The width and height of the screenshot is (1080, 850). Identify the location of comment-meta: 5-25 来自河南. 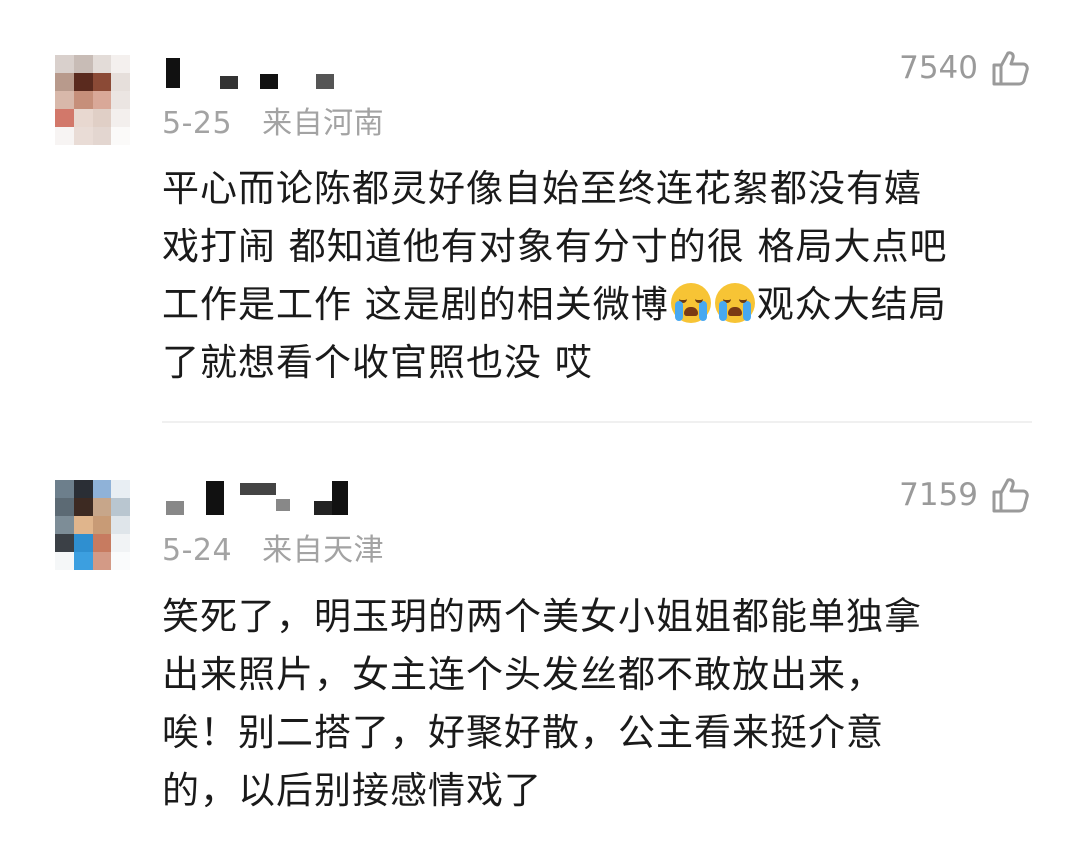
(273, 120).